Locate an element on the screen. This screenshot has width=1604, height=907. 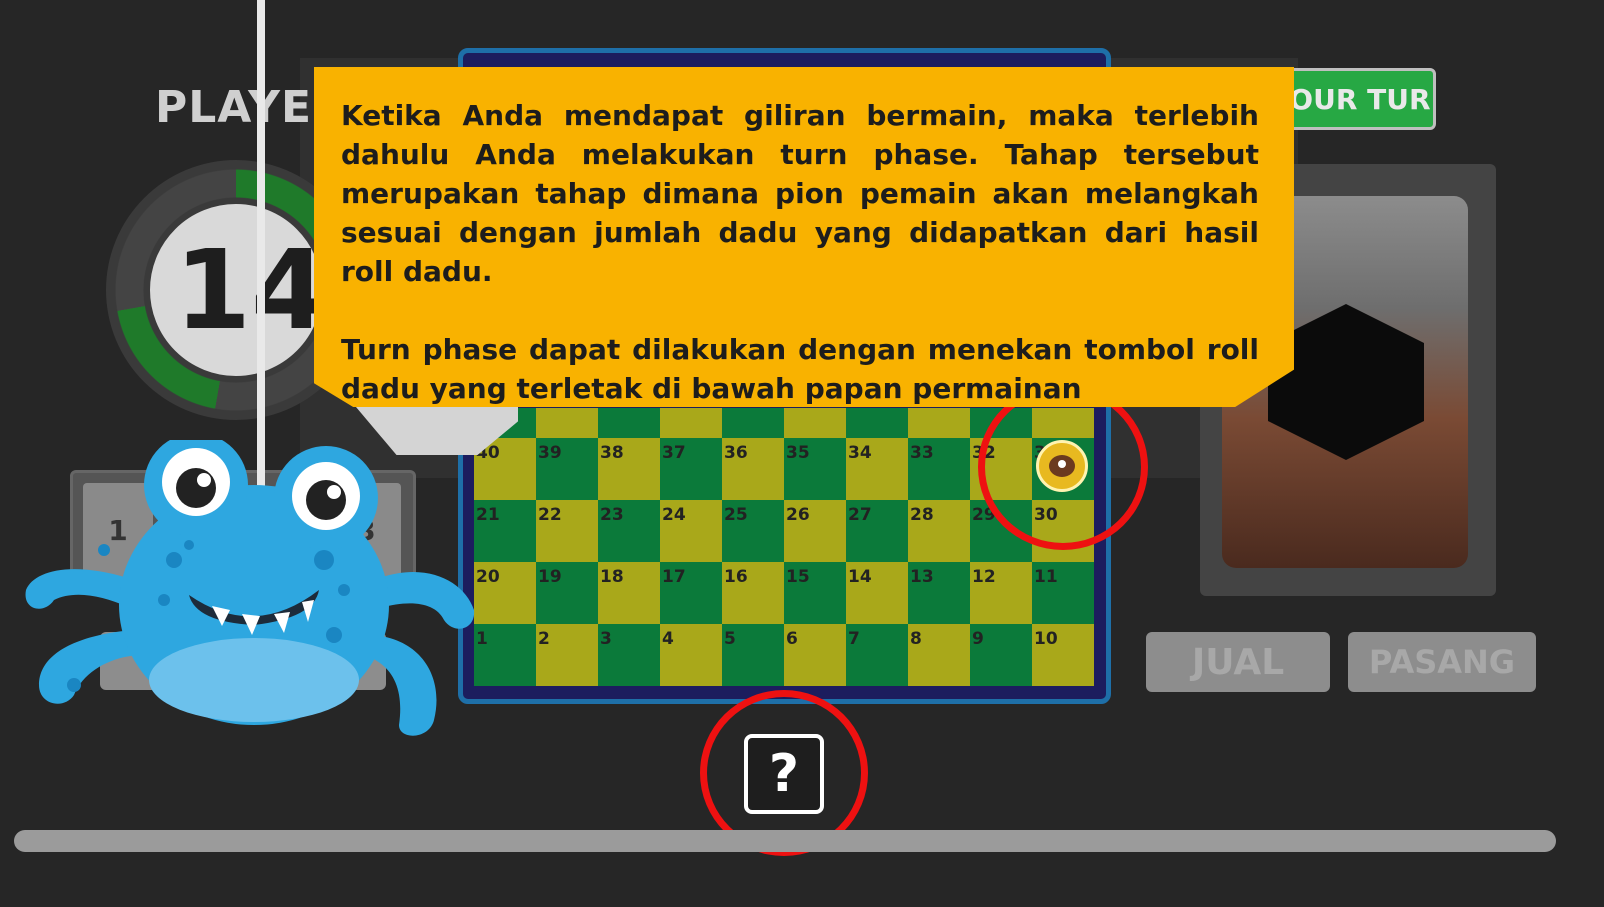
board-cell-16: 16 is located at coordinates (753, 593).